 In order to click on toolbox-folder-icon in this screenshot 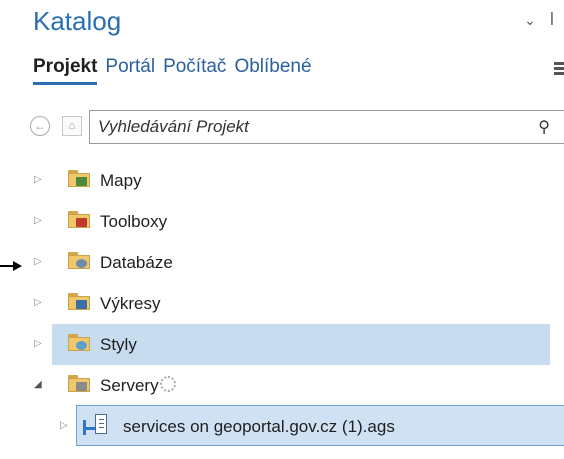, I will do `click(79, 220)`.